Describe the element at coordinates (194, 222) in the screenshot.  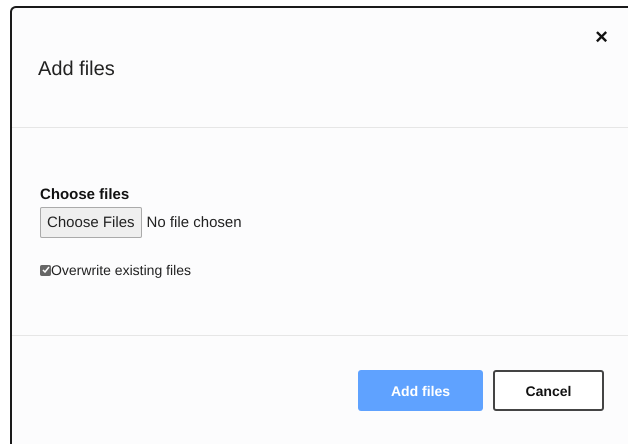
I see `file-status: No file chosen` at that location.